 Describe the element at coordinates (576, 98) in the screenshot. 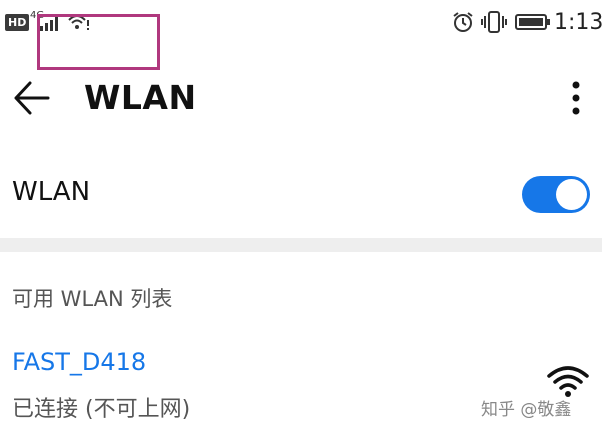

I see `more-vert-icon` at that location.